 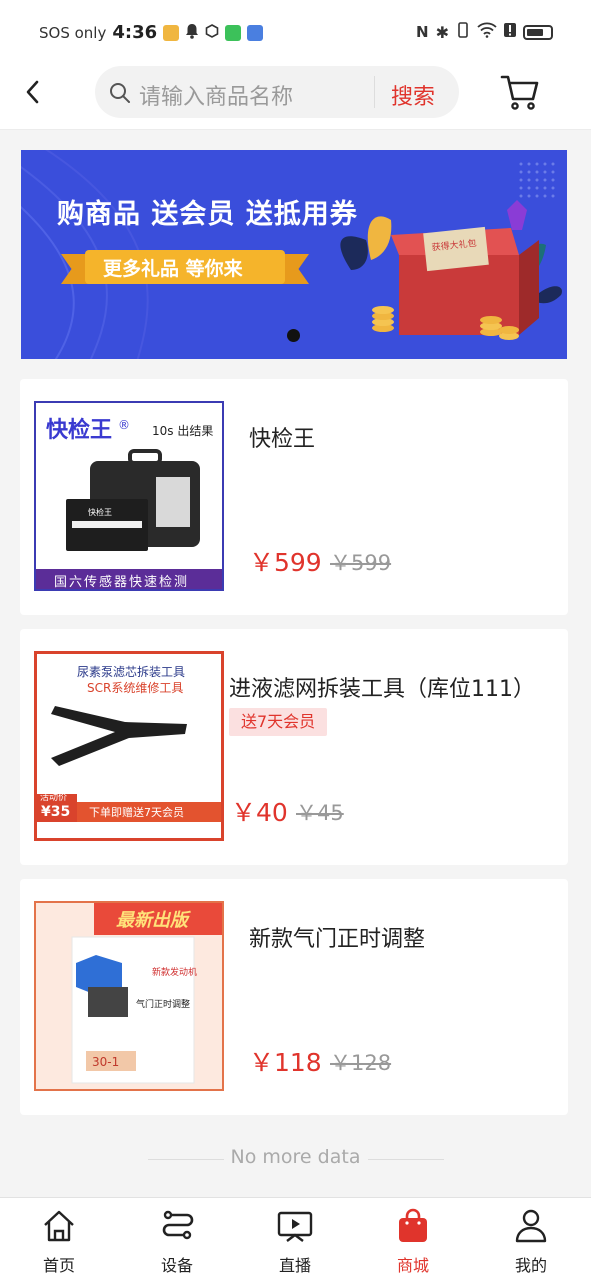 What do you see at coordinates (124, 425) in the screenshot?
I see `thumb-reg-mark: ®` at bounding box center [124, 425].